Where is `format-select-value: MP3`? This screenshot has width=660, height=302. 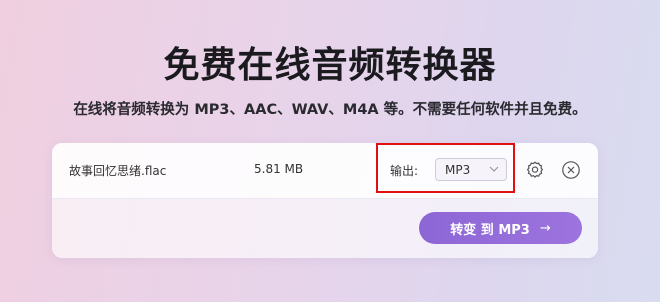
format-select-value: MP3 is located at coordinates (458, 170).